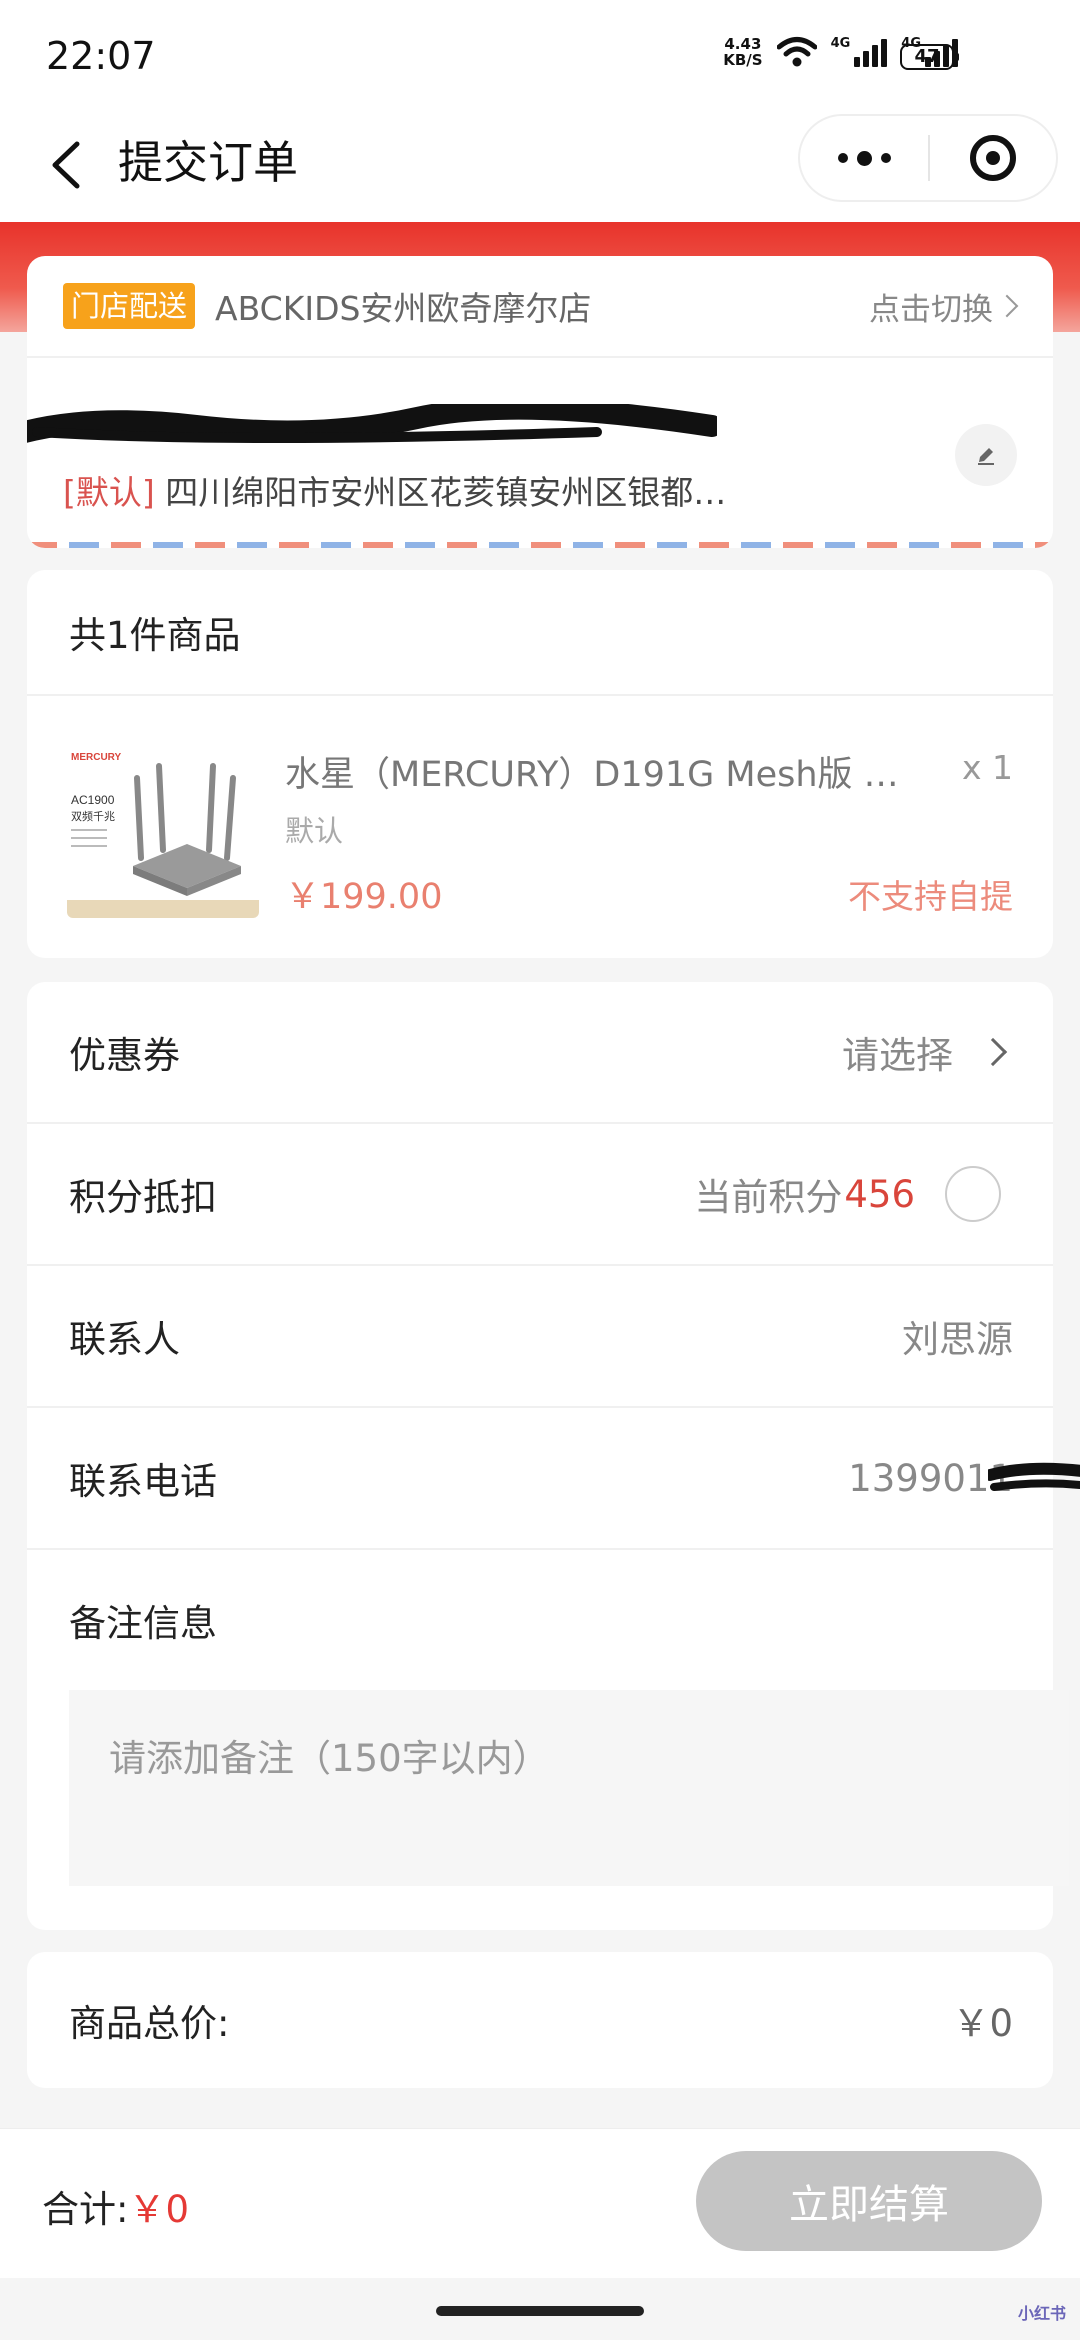 The width and height of the screenshot is (1080, 2340). I want to click on total-card: 商品总价: ￥0, so click(540, 2020).